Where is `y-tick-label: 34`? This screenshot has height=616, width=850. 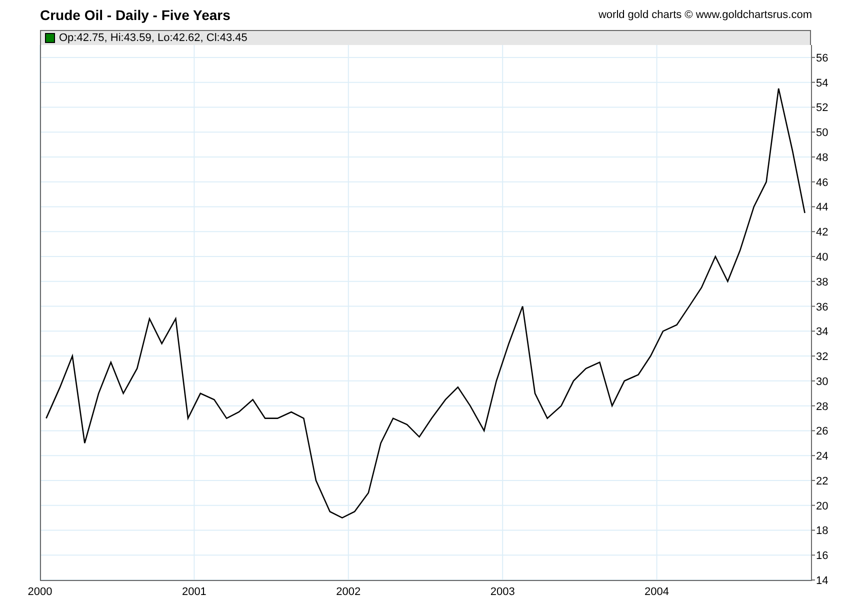
y-tick-label: 34 is located at coordinates (822, 332).